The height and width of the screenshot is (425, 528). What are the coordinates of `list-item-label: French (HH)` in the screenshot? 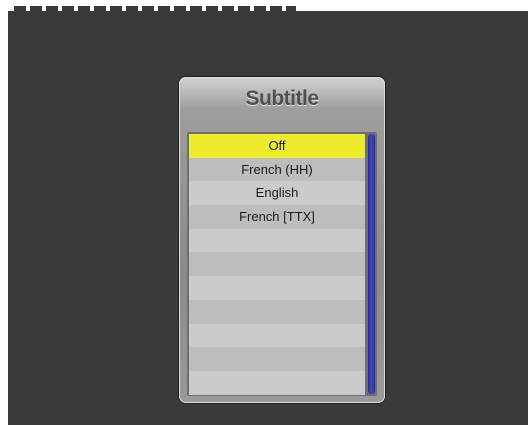 It's located at (277, 169).